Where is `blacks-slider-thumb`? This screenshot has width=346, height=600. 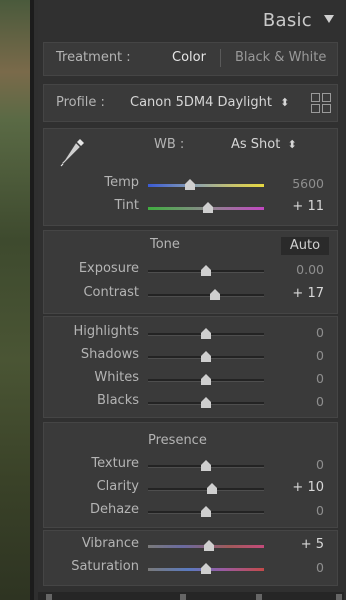 blacks-slider-thumb is located at coordinates (206, 402).